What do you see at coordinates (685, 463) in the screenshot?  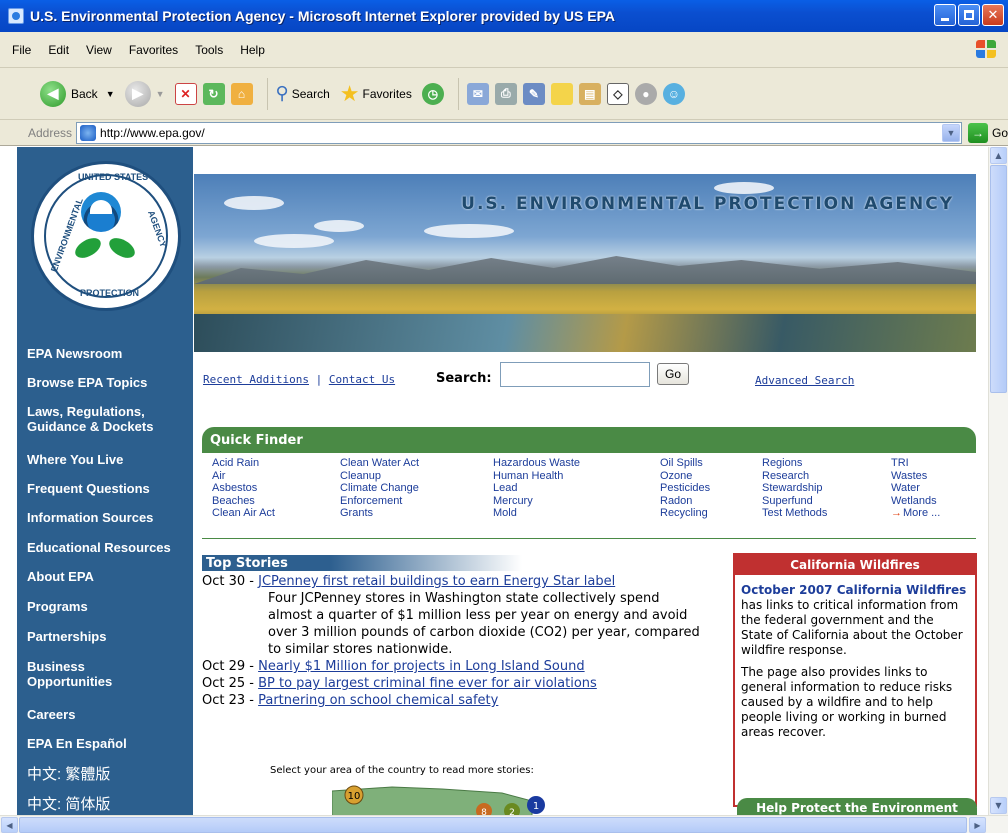 I see `quick-finder-link: Oil Spills` at bounding box center [685, 463].